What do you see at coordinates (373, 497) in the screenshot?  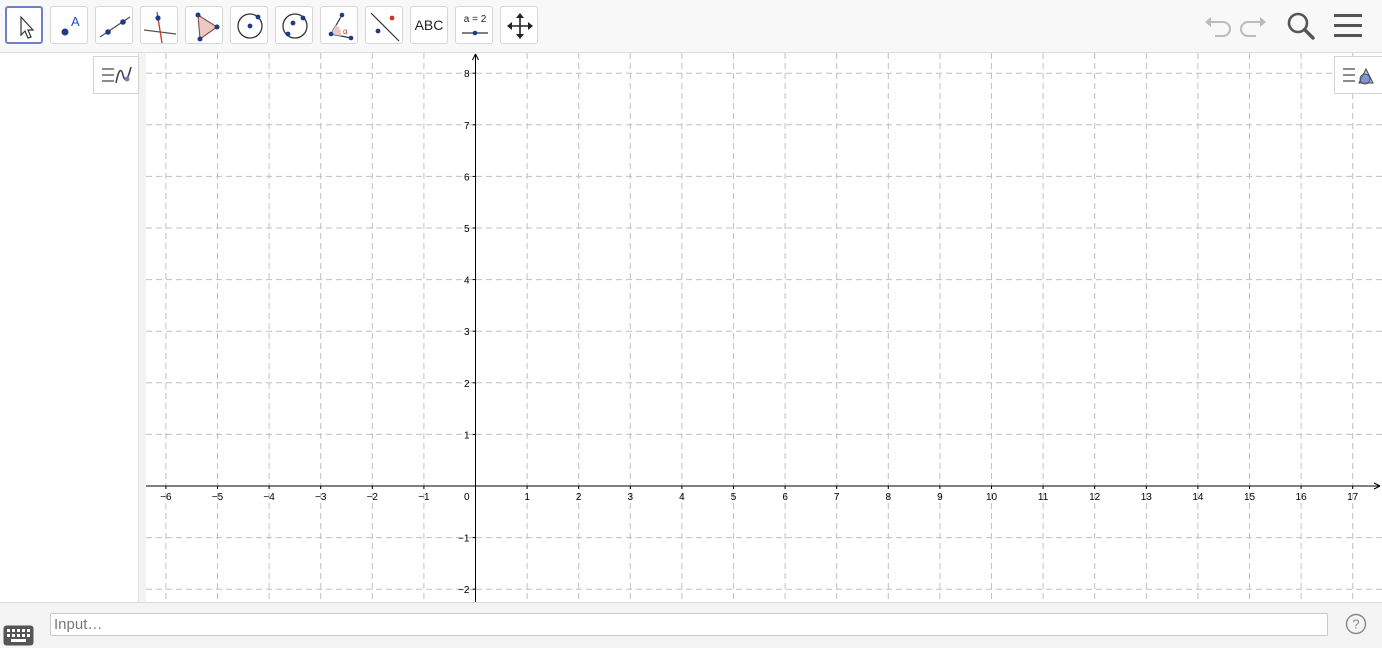 I see `x-tick-label: −2` at bounding box center [373, 497].